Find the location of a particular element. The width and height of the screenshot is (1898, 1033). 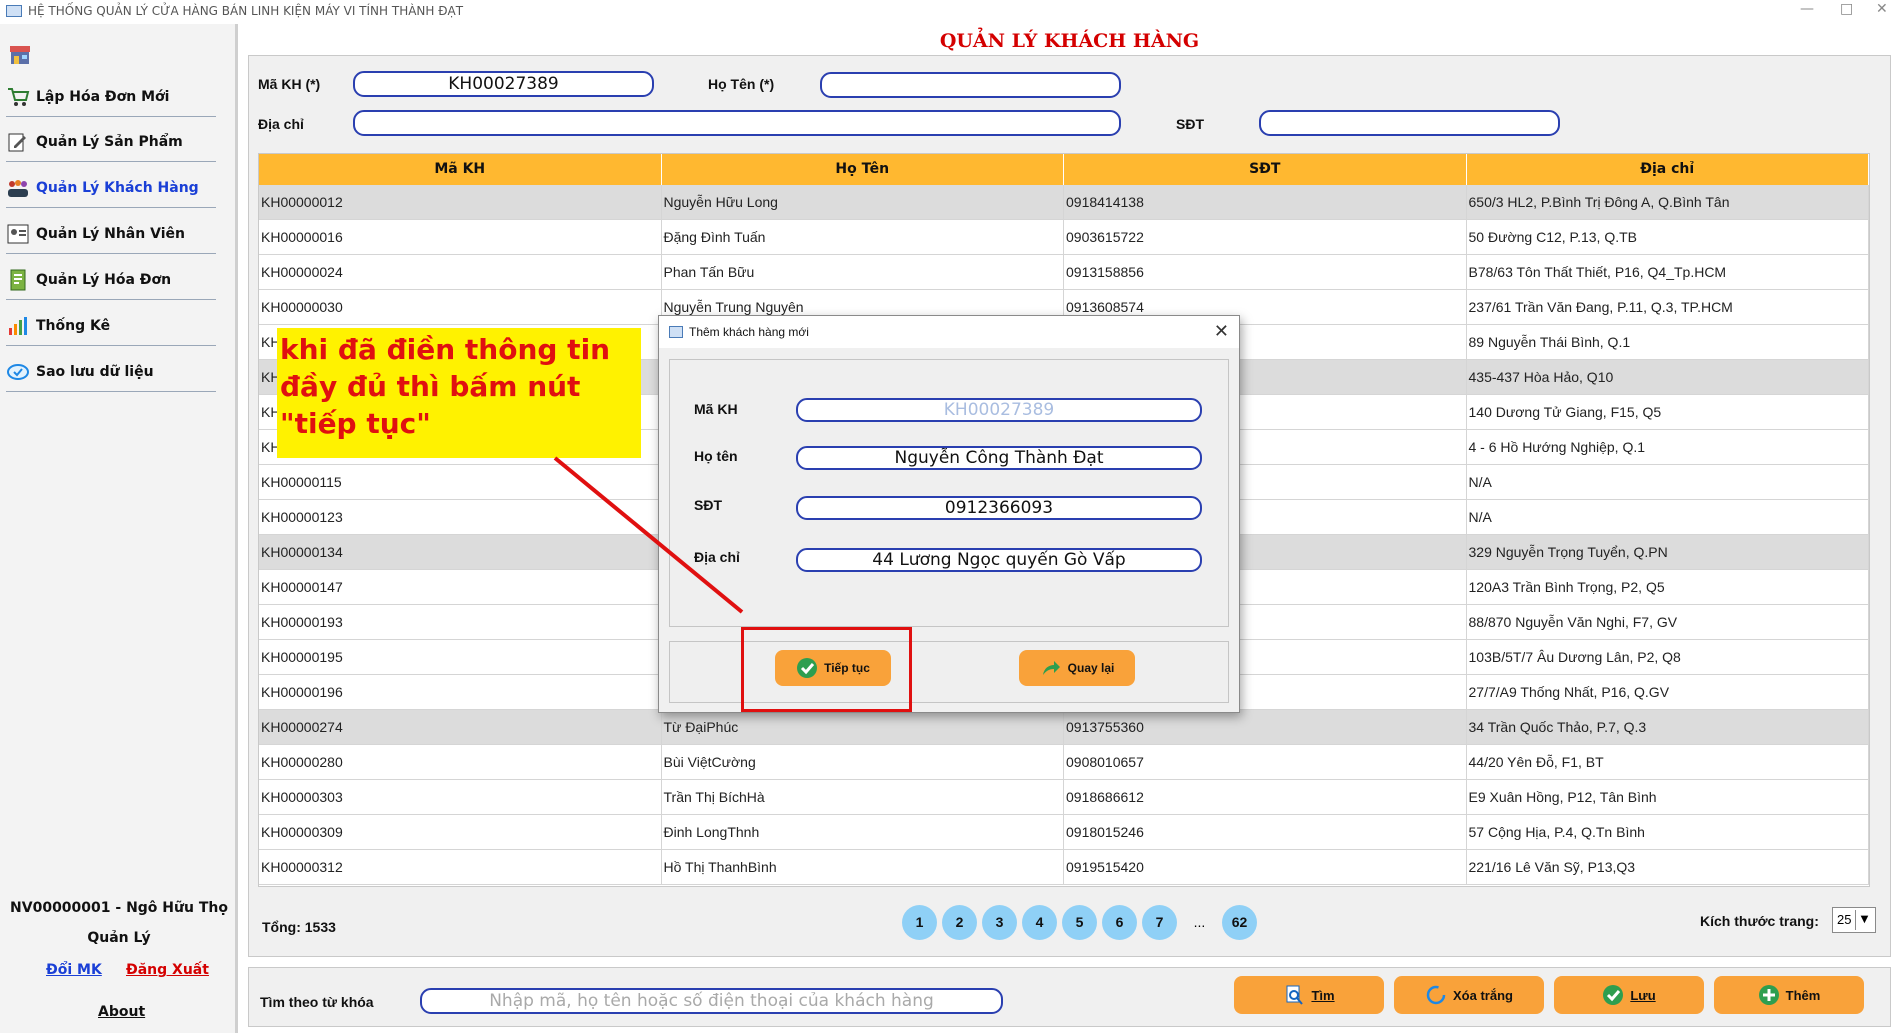

cell-sdt: 0913158856 is located at coordinates (1265, 272).